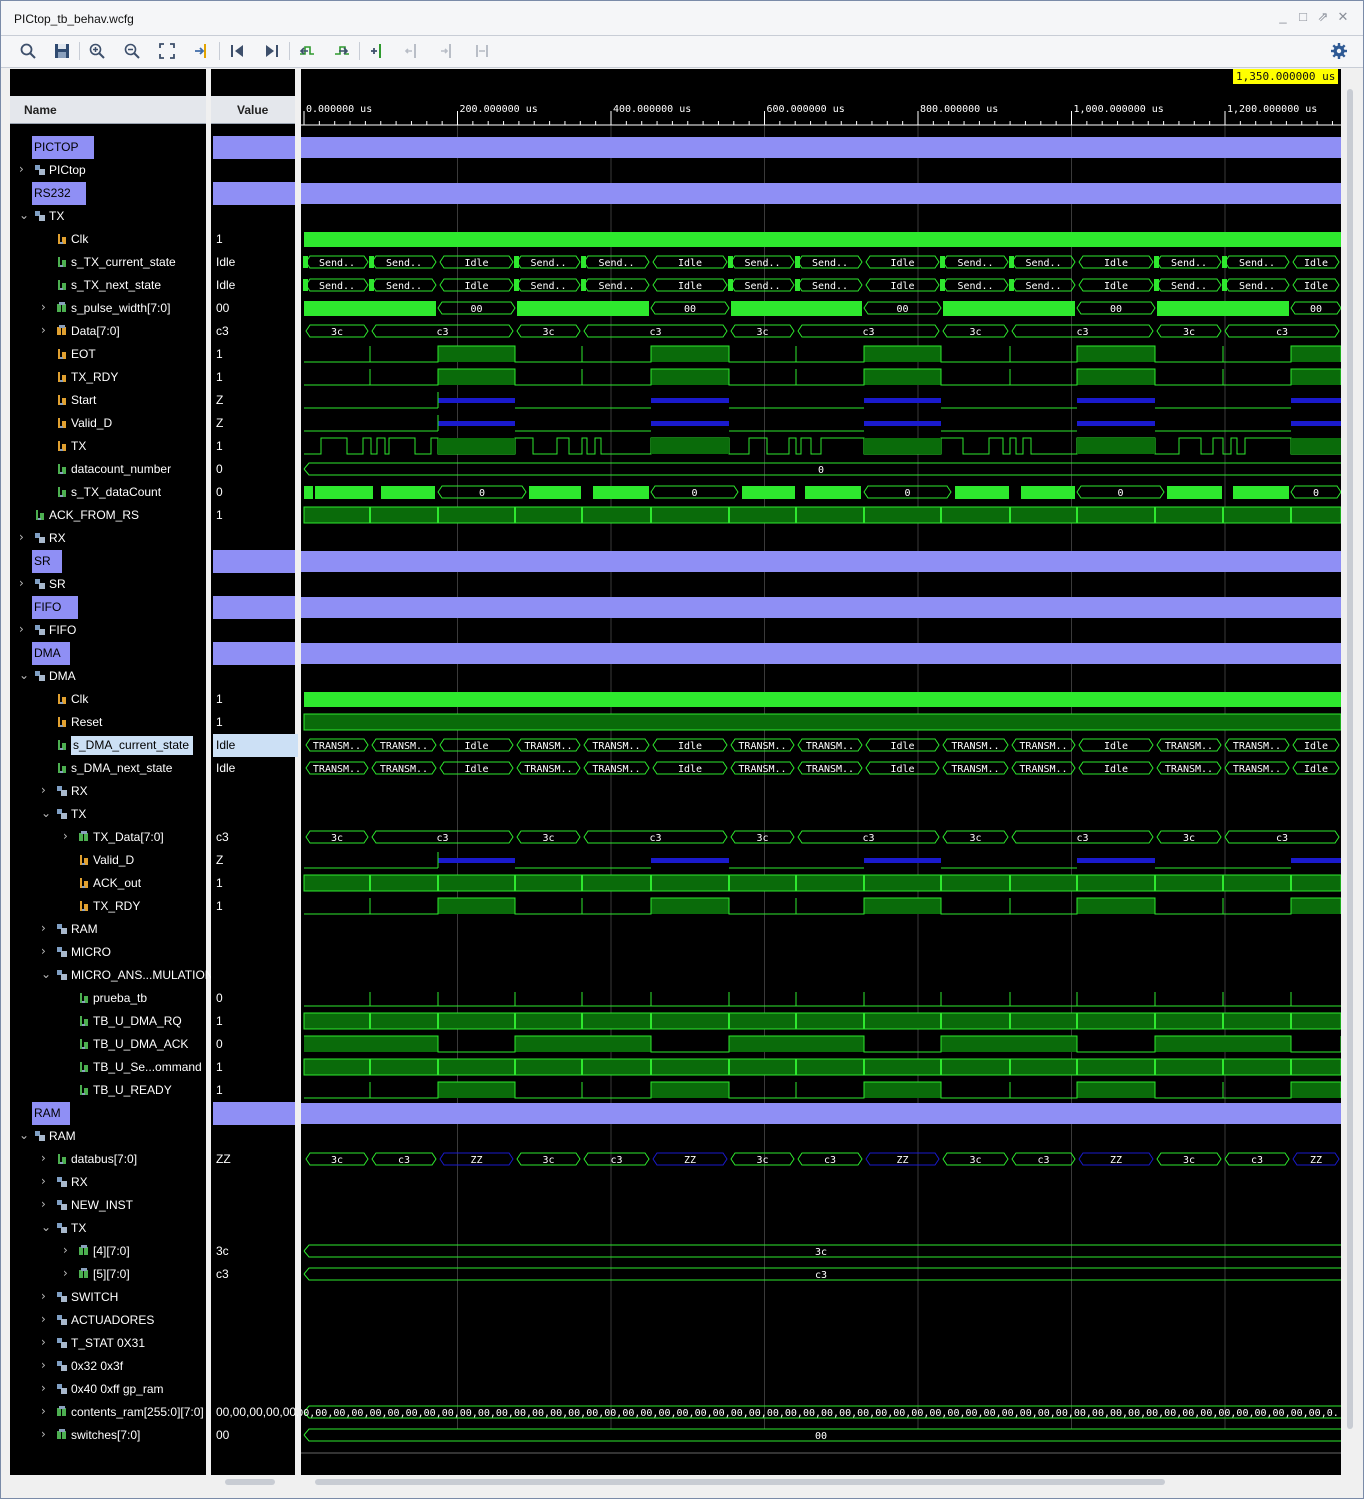 This screenshot has width=1364, height=1499. I want to click on signal-row-tx: TX, so click(108, 446).